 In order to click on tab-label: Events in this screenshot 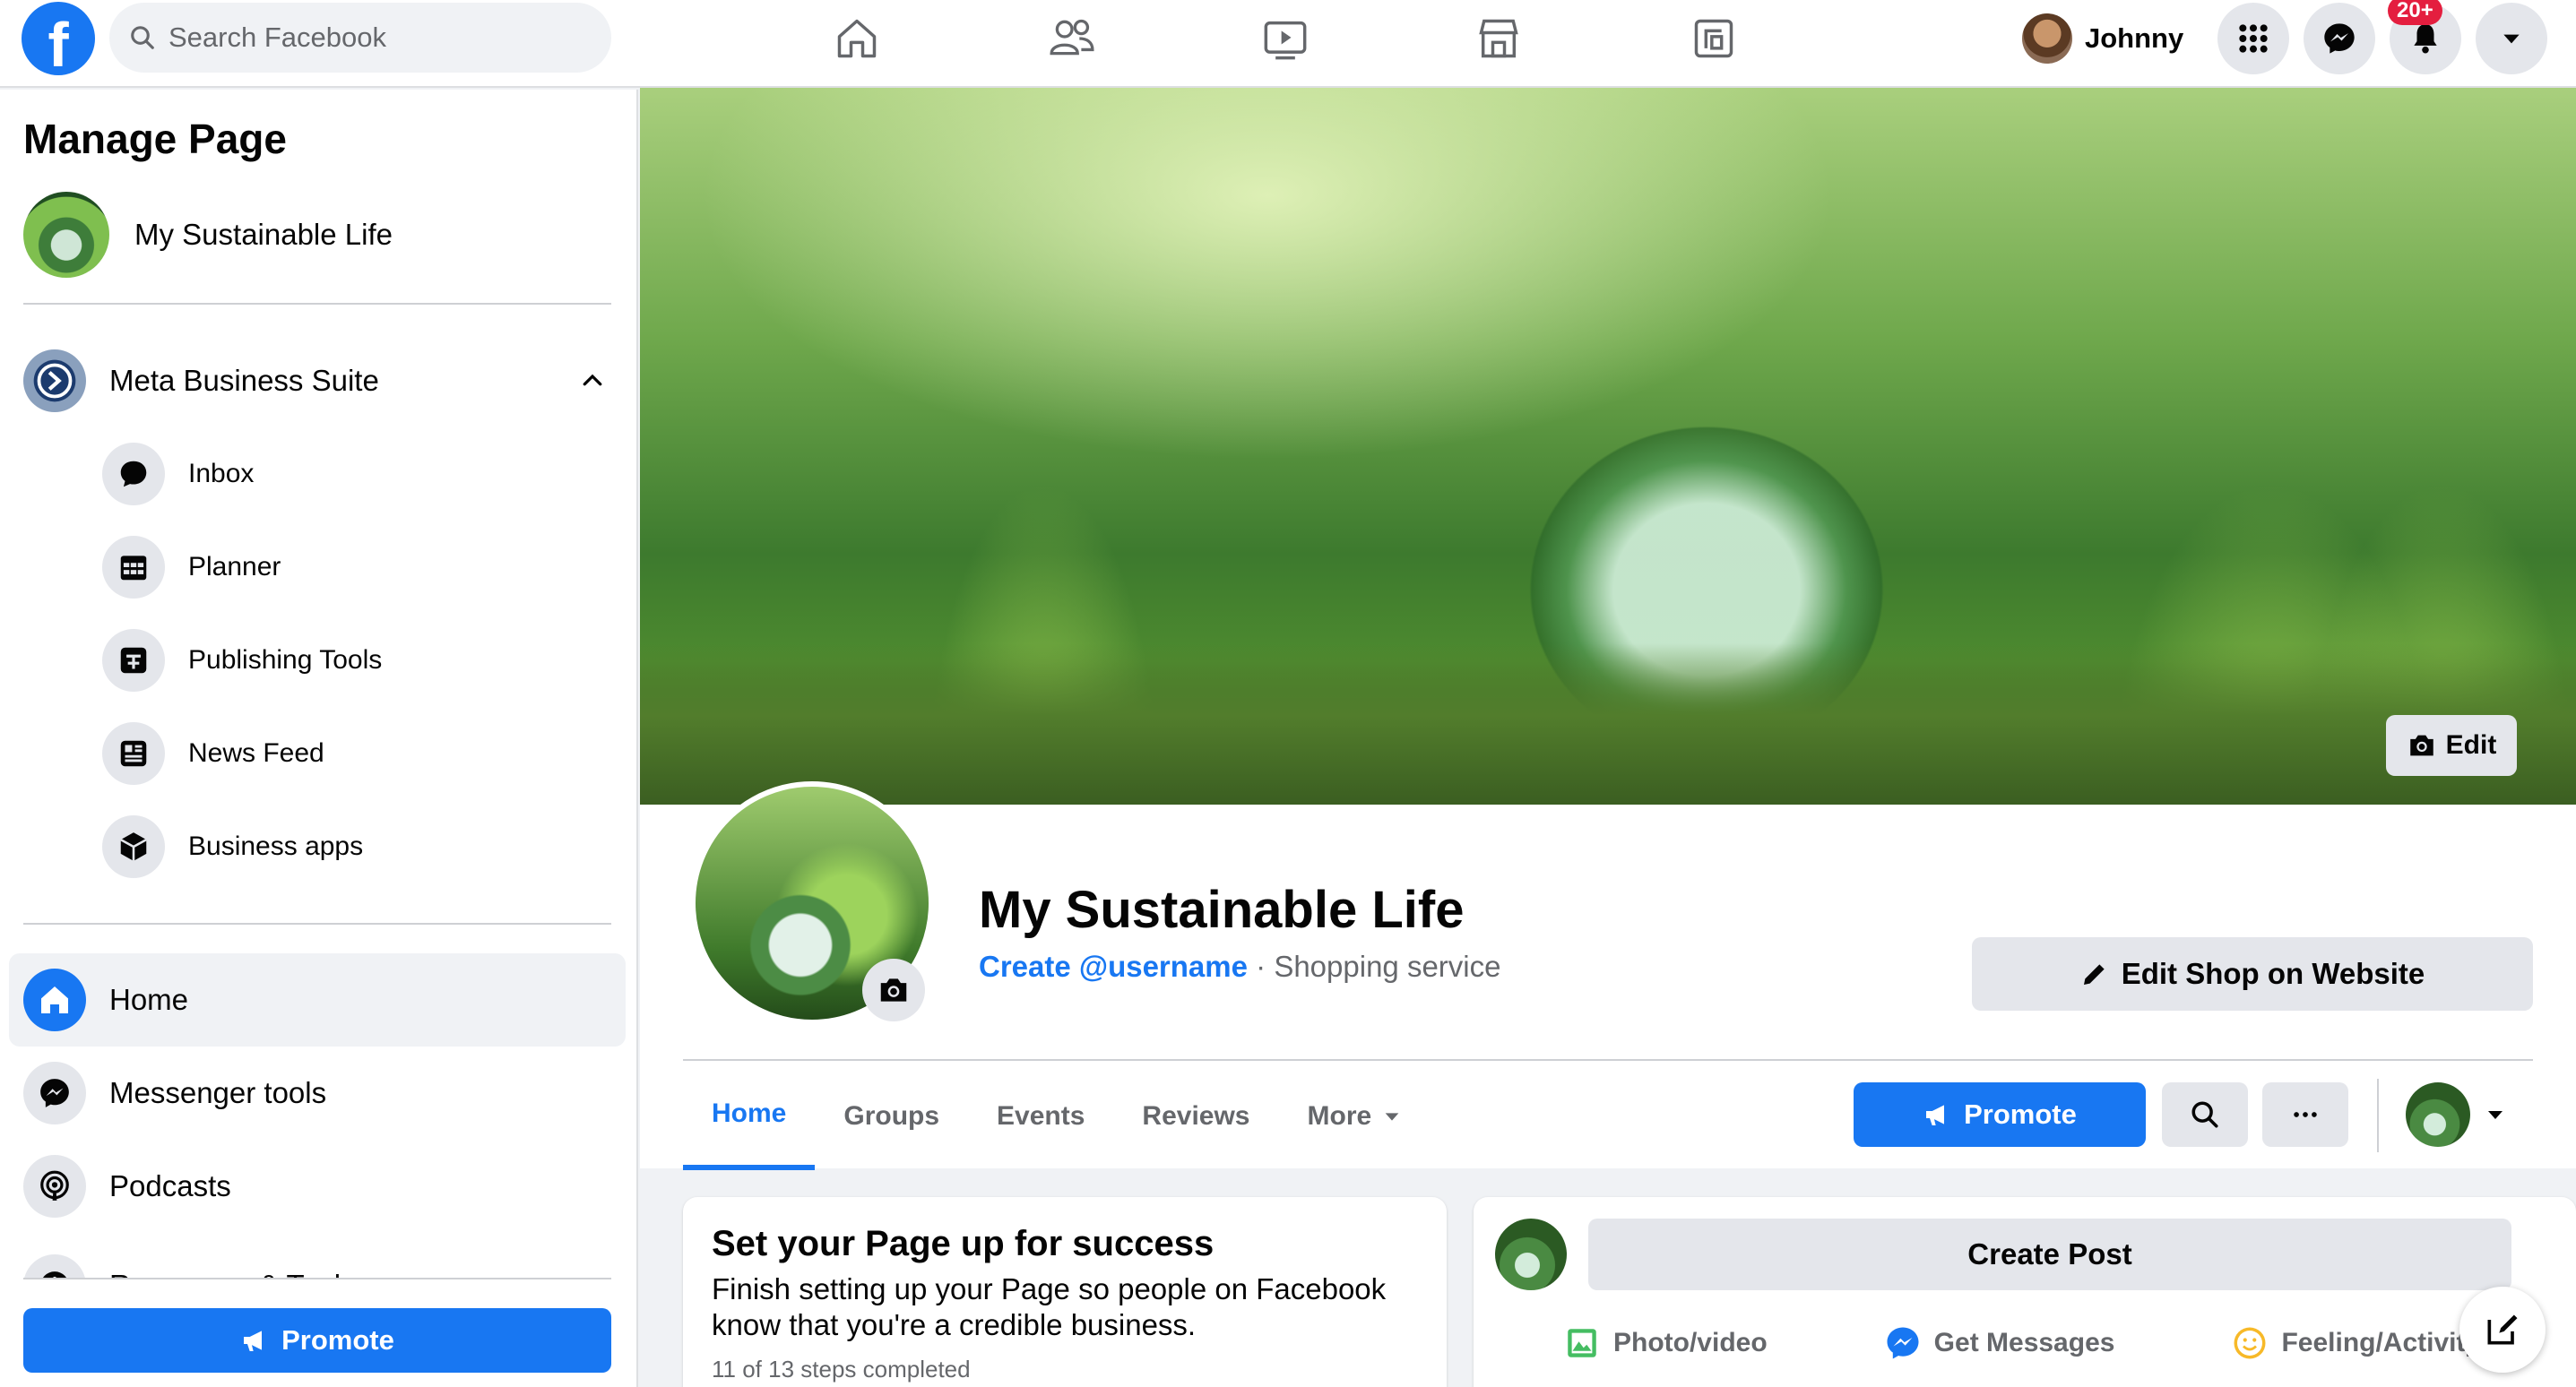, I will do `click(1041, 1116)`.